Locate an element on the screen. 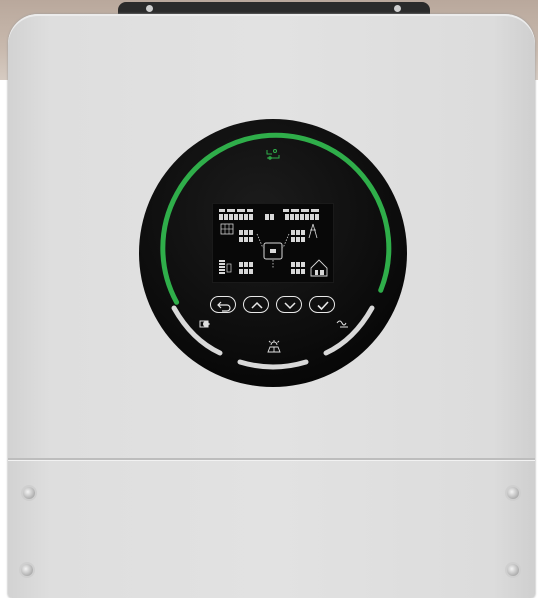 The width and height of the screenshot is (538, 598). lcd-segments is located at coordinates (273, 243).